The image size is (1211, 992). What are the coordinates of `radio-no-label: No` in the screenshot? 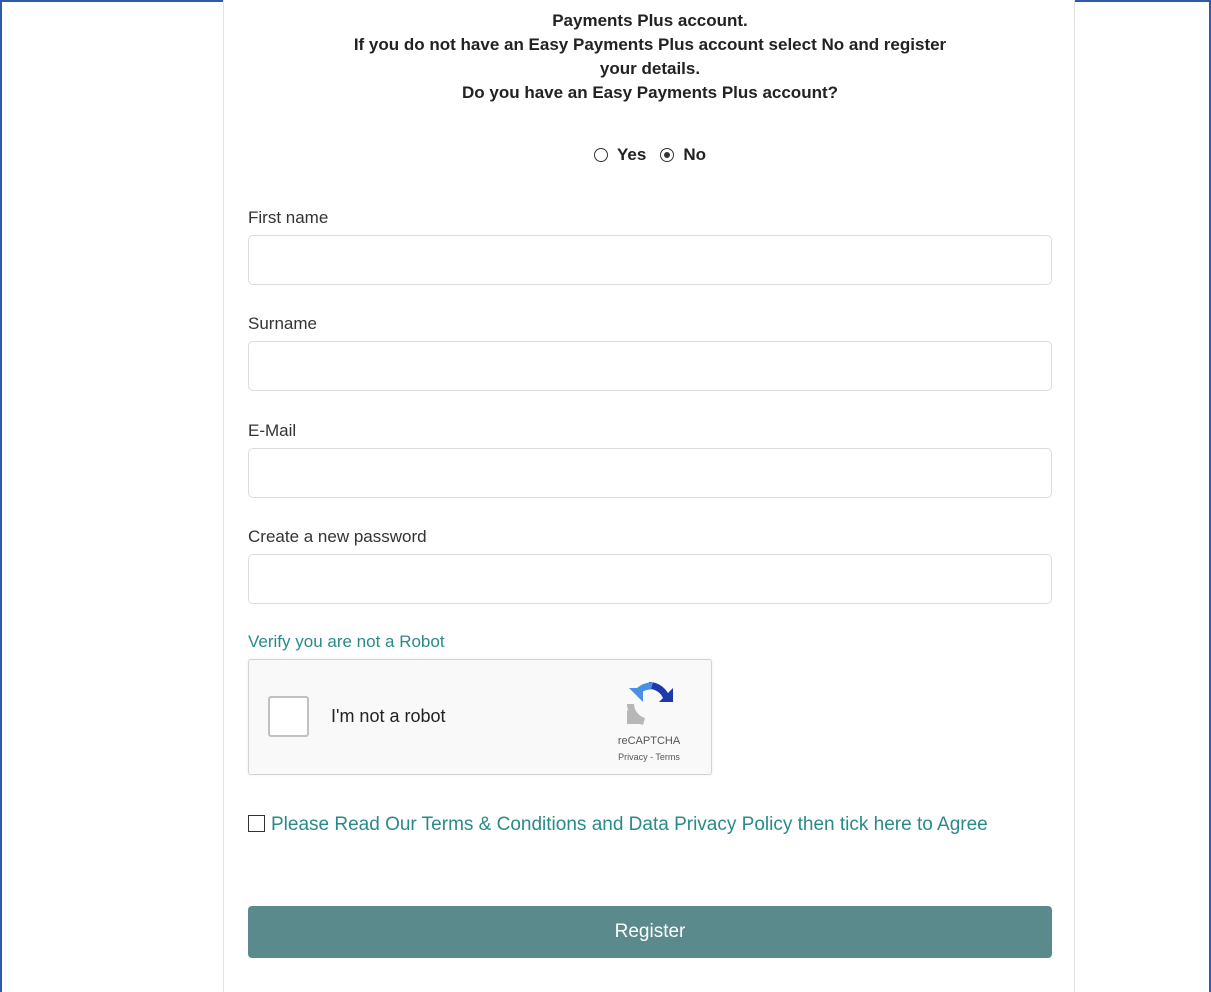 It's located at (694, 154).